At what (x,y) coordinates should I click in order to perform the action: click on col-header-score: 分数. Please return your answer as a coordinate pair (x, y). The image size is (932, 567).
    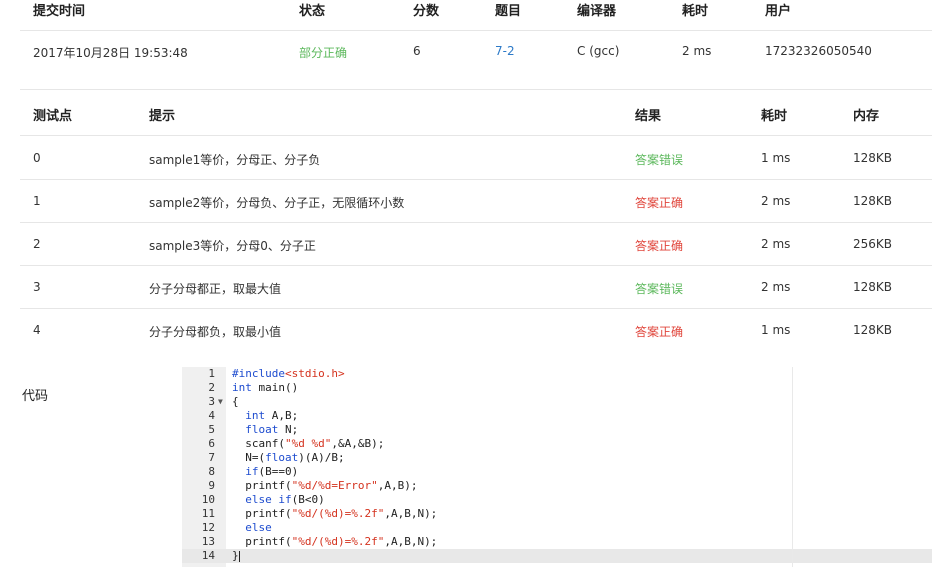
    Looking at the image, I should click on (426, 11).